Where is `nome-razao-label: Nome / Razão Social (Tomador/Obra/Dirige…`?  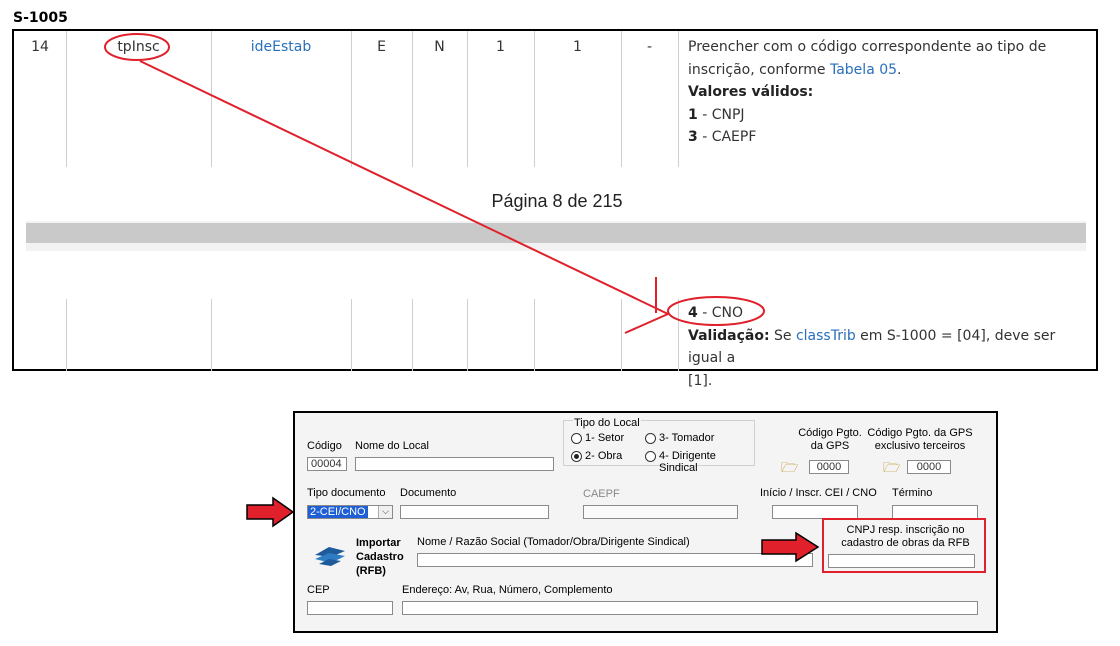 nome-razao-label: Nome / Razão Social (Tomador/Obra/Dirige… is located at coordinates (553, 542).